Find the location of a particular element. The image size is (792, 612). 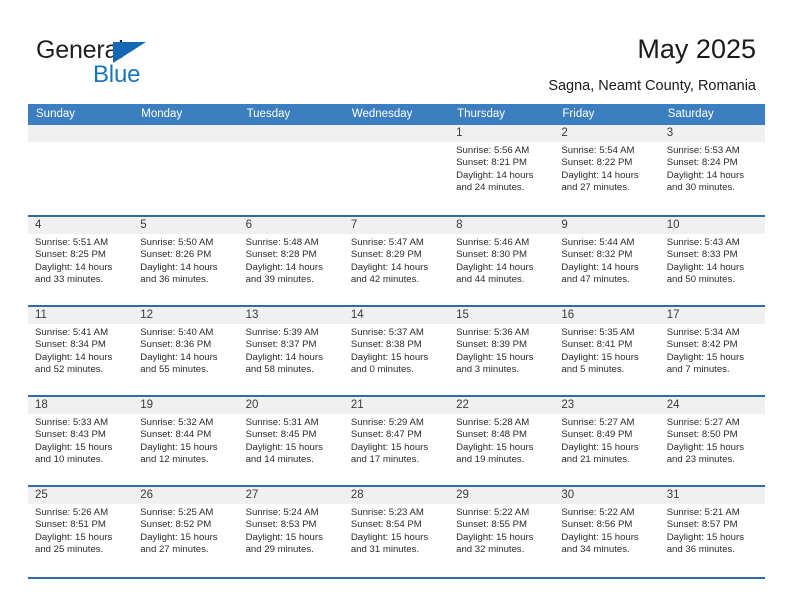

sunset-line: Sunset: 8:28 PM is located at coordinates (281, 255).